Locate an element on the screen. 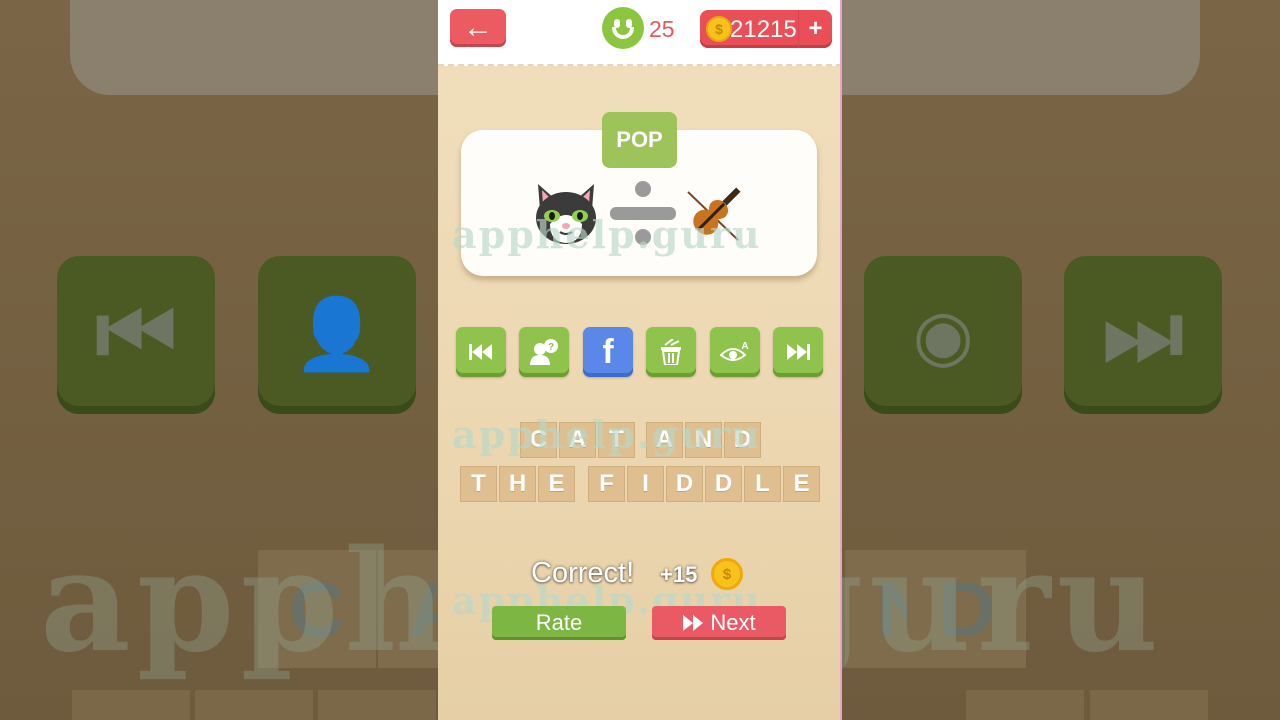 The image size is (1280, 720). category-badge: POP is located at coordinates (639, 140).